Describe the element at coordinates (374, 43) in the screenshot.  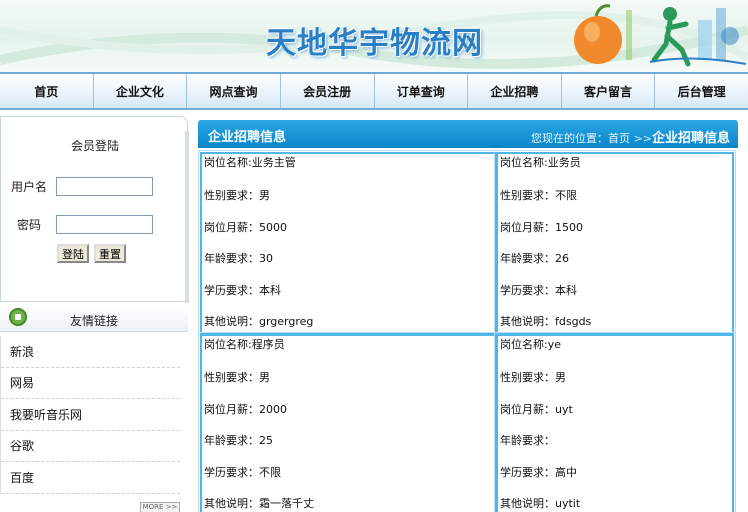
I see `site-title: 天地华宇物流网` at that location.